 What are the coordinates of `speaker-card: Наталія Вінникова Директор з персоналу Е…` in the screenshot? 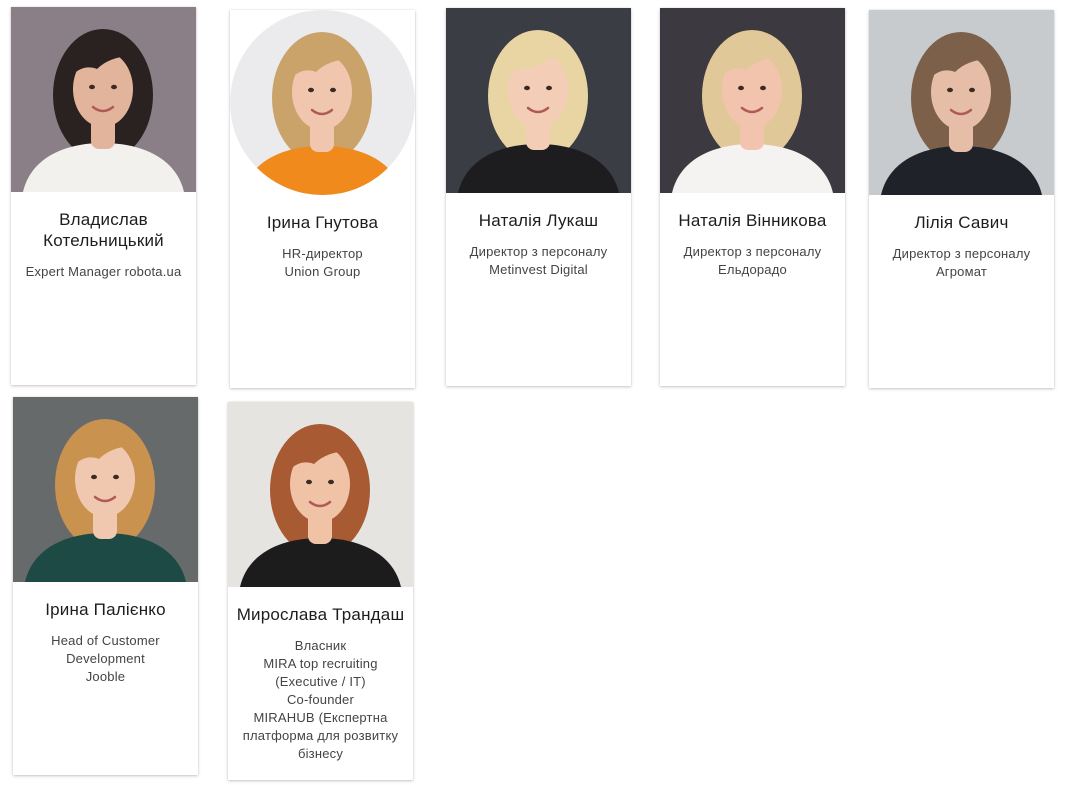 It's located at (752, 197).